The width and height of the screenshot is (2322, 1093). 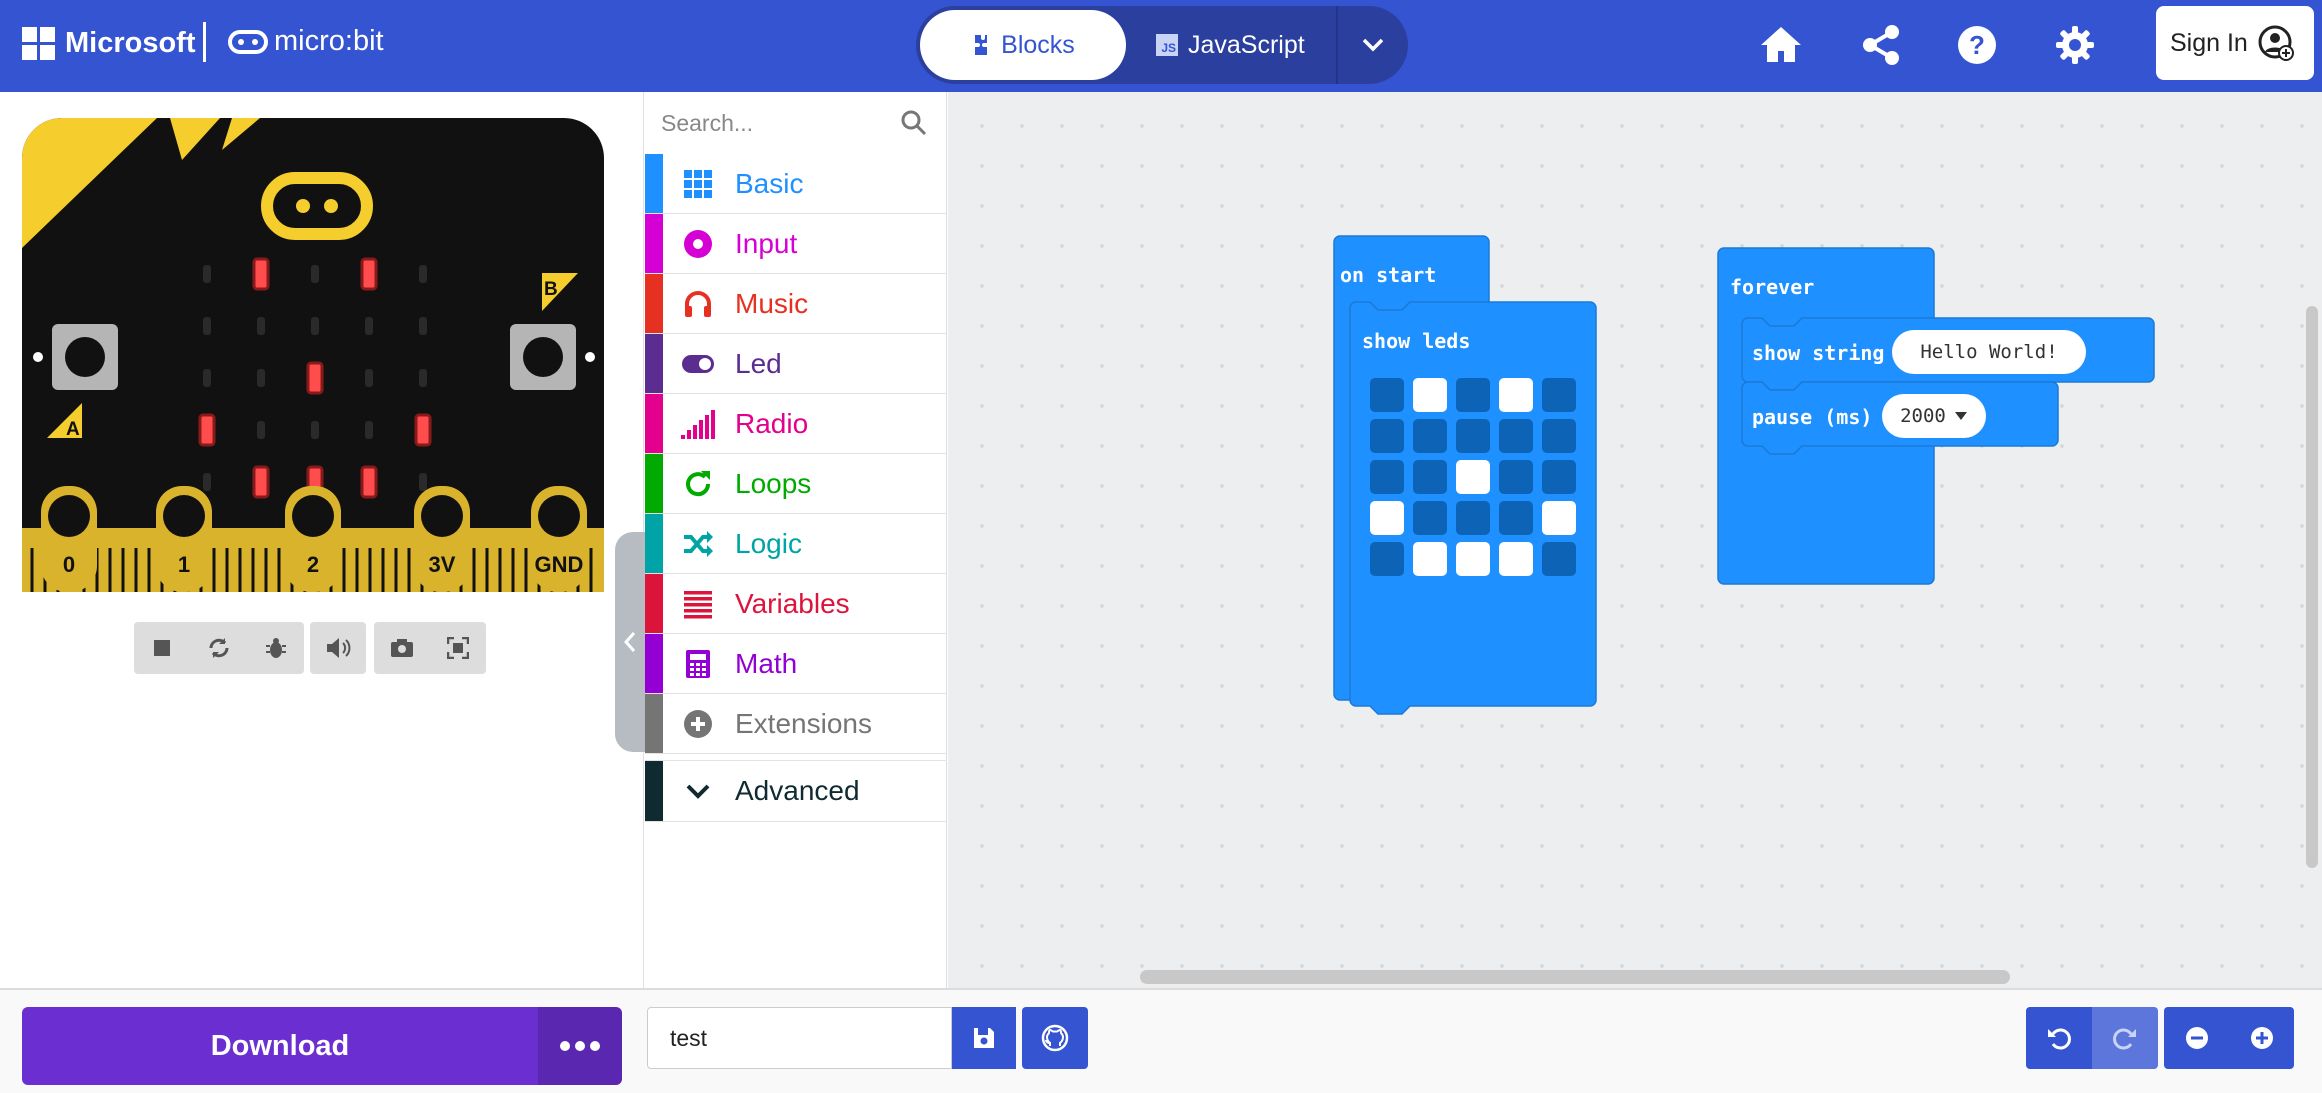 I want to click on toolbox-advanced: Advanced, so click(x=796, y=791).